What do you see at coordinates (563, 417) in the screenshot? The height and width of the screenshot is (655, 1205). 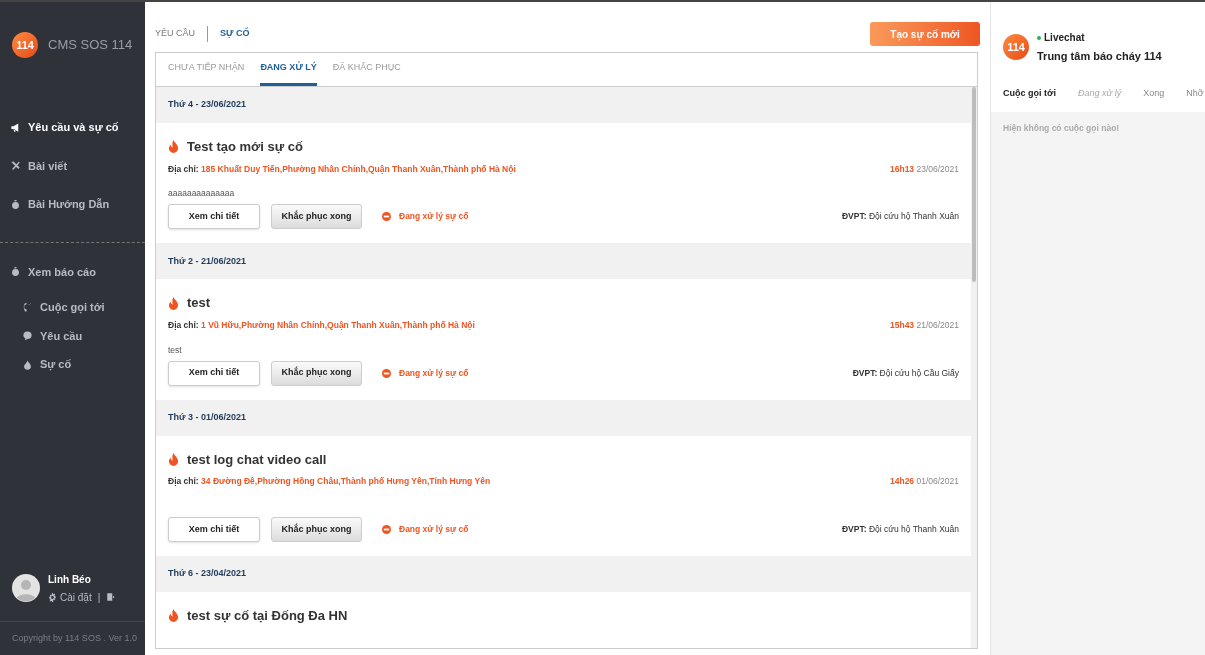 I see `date-header: Thứ 3 - 01/06/2021` at bounding box center [563, 417].